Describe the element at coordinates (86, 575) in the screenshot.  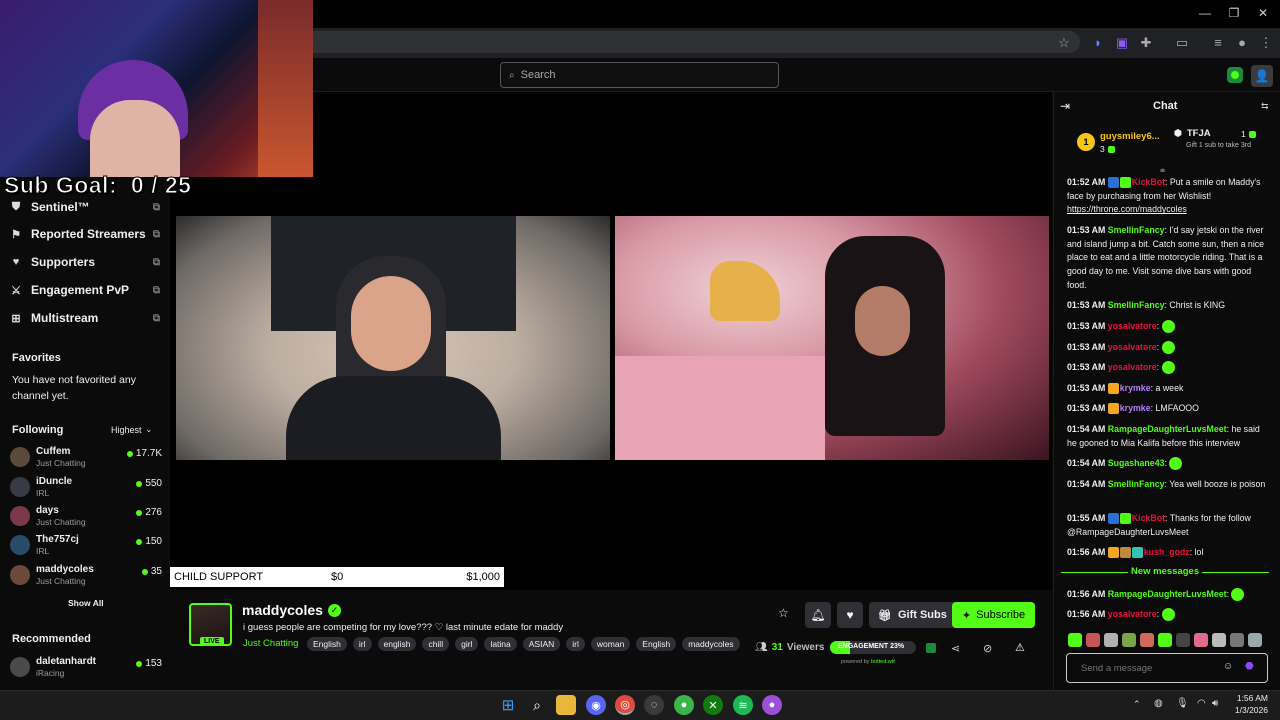
I see `following-channel: maddycoles Just Chatting 35` at that location.